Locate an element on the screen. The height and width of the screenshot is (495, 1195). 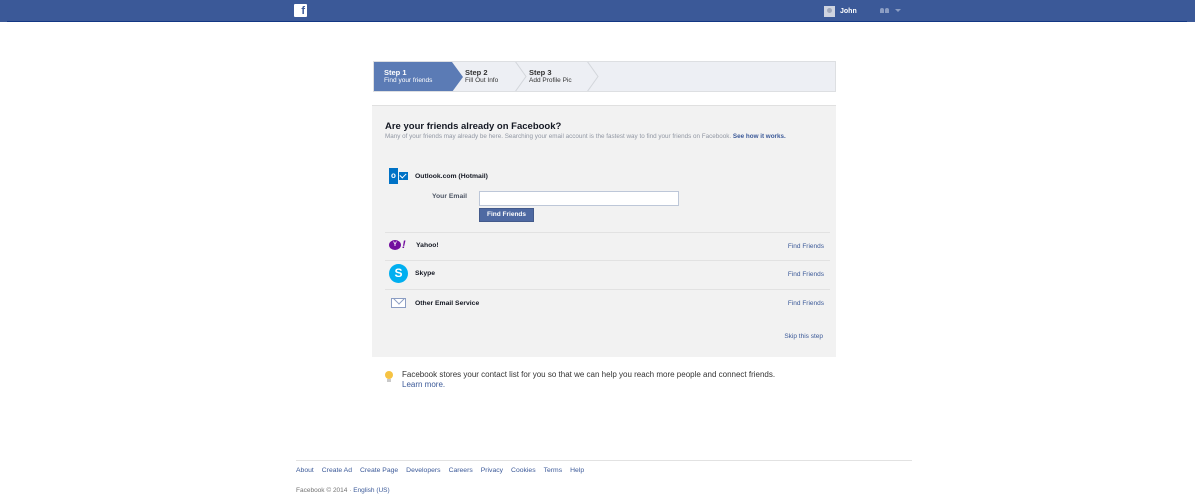
footer-link-help: Help is located at coordinates (577, 470).